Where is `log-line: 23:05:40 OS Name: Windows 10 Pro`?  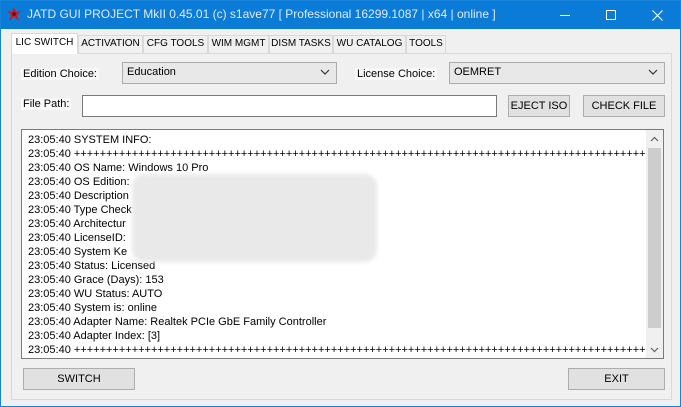 log-line: 23:05:40 OS Name: Windows 10 Pro is located at coordinates (118, 168).